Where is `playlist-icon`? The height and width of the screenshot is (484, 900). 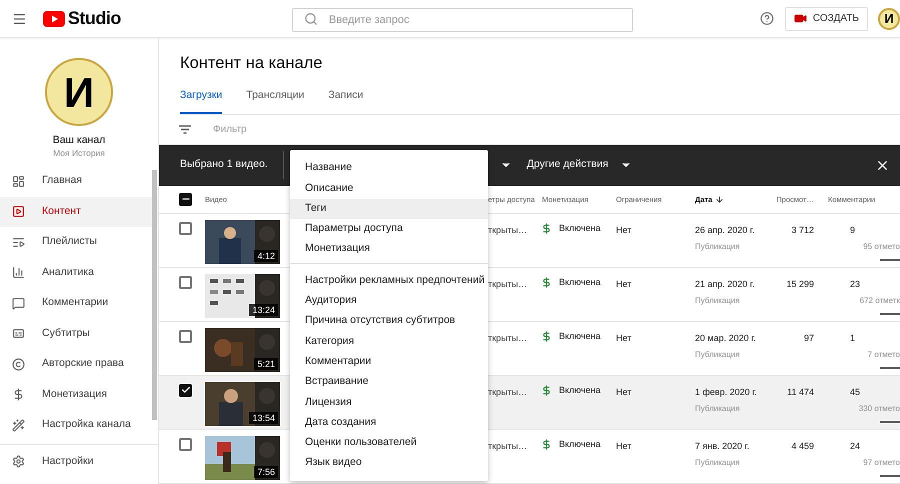 playlist-icon is located at coordinates (18, 242).